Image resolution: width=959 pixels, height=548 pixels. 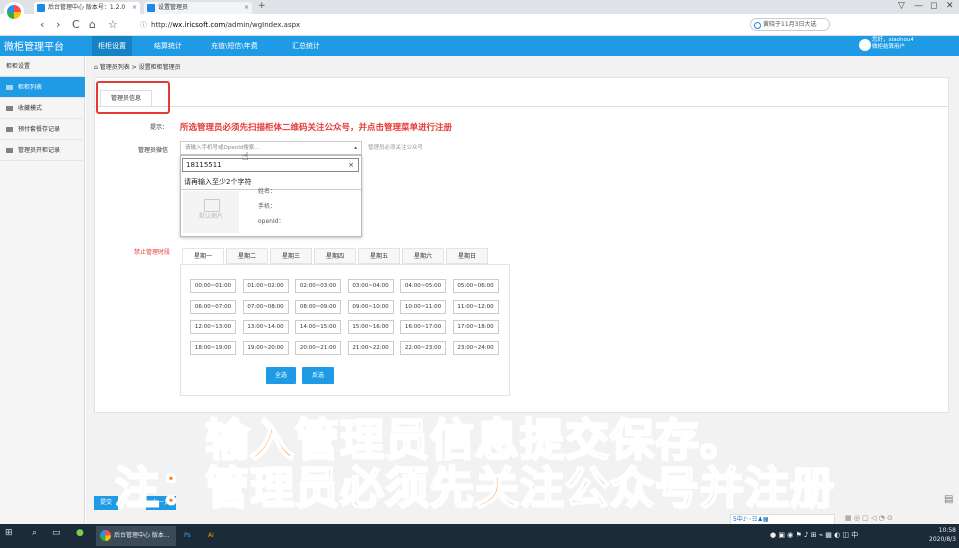 What do you see at coordinates (869, 518) in the screenshot?
I see `browser-status-icons: ▦ ◎ ▢ ◁ ◔ ⊙` at bounding box center [869, 518].